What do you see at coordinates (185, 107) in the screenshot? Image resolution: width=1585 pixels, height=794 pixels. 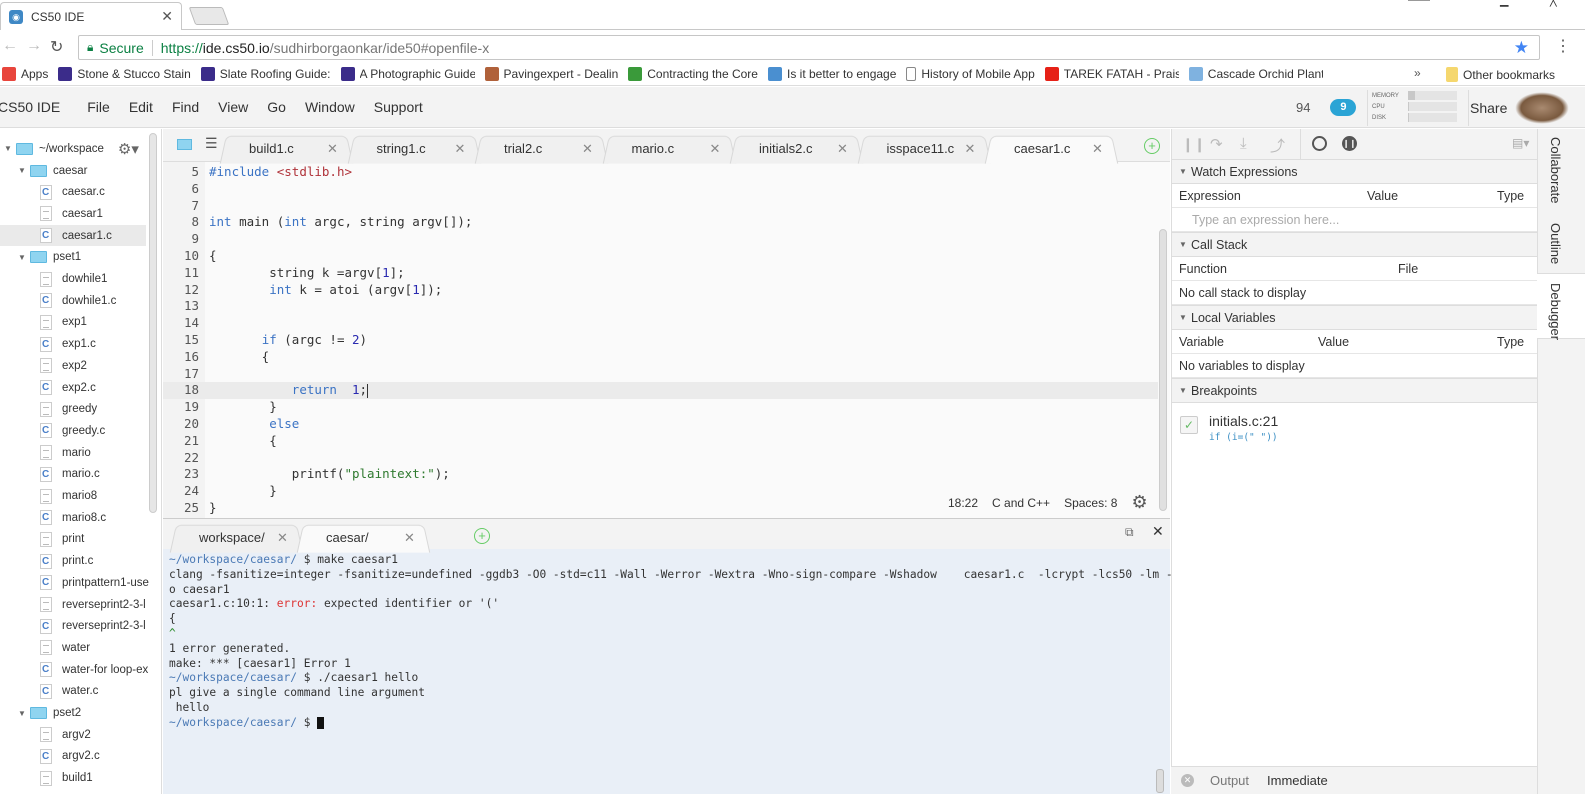 I see `menu-find: Find` at bounding box center [185, 107].